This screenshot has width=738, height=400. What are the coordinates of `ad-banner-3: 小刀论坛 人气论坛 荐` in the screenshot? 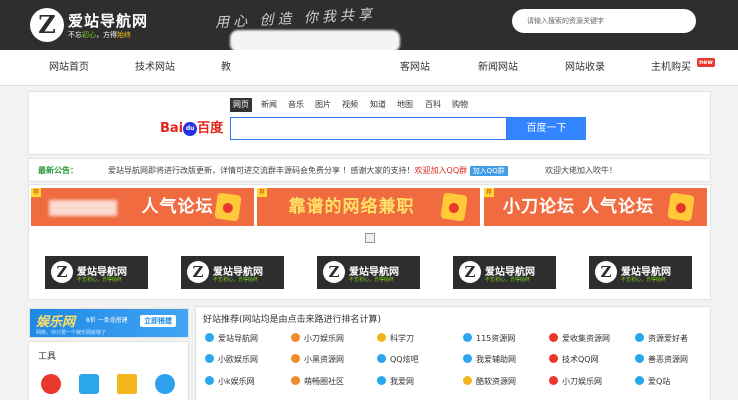 It's located at (595, 207).